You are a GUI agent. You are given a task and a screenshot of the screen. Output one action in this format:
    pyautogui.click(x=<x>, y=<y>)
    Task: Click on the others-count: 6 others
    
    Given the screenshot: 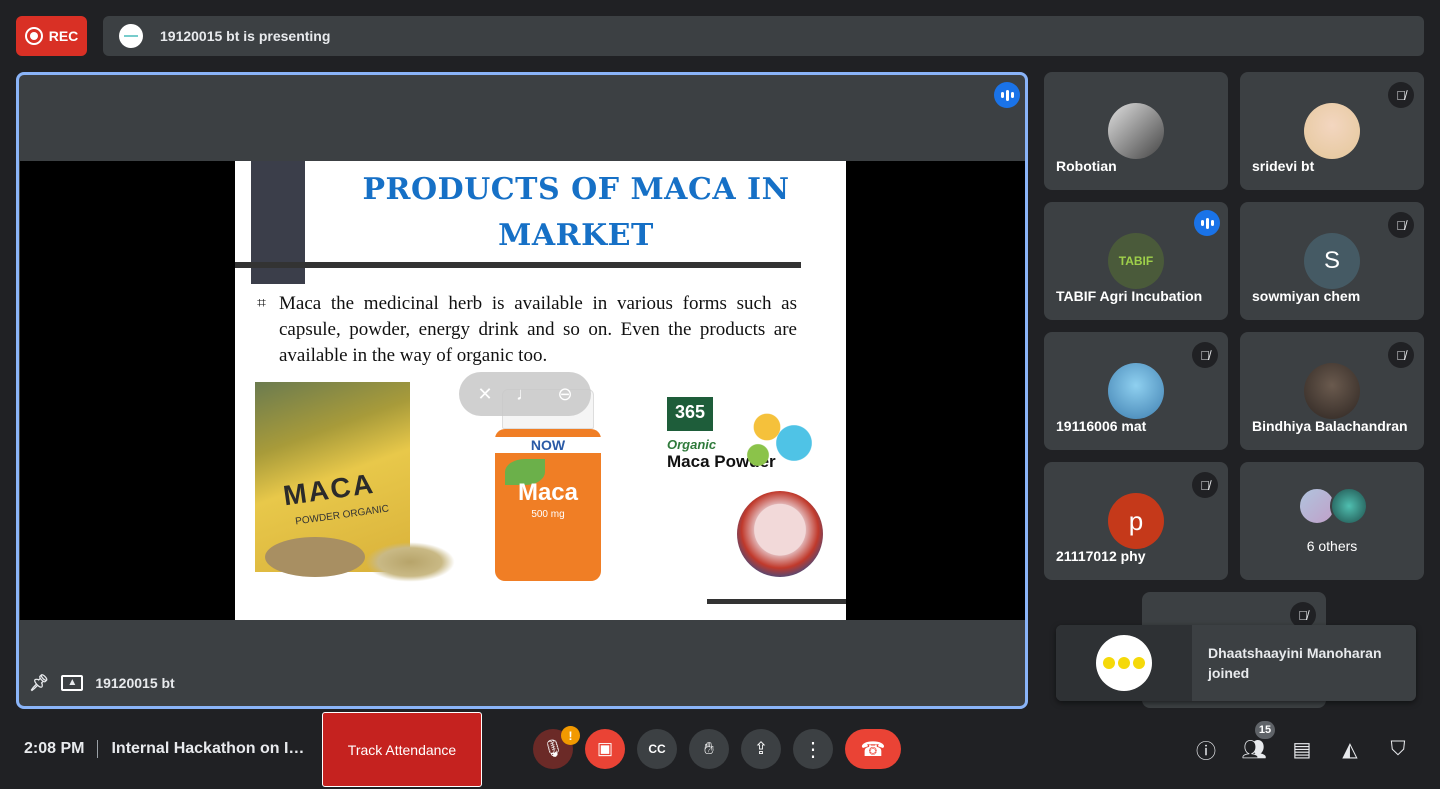 What is the action you would take?
    pyautogui.click(x=1332, y=546)
    